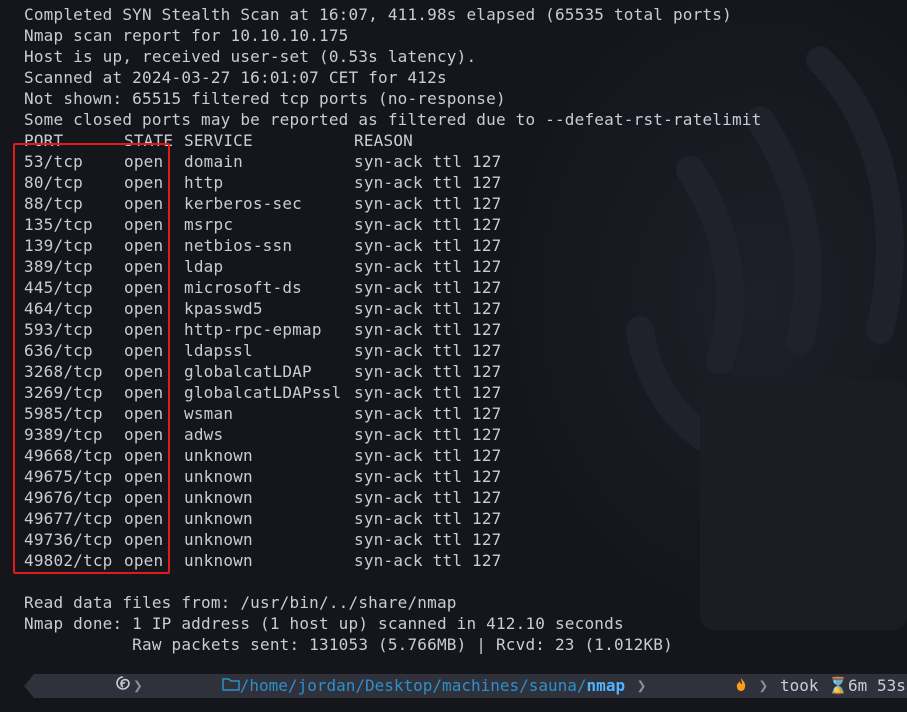 This screenshot has width=907, height=712. Describe the element at coordinates (243, 287) in the screenshot. I see `service-cell: microsoft-ds` at that location.